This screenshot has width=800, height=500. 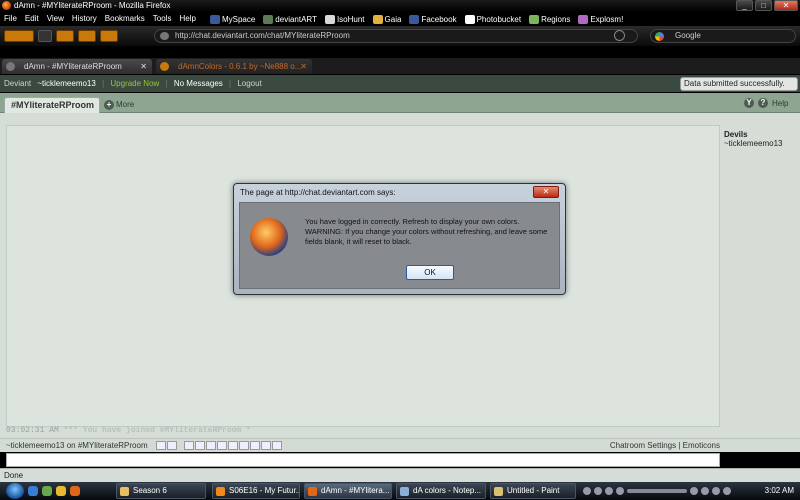 I want to click on go-icon, so click(x=619, y=35).